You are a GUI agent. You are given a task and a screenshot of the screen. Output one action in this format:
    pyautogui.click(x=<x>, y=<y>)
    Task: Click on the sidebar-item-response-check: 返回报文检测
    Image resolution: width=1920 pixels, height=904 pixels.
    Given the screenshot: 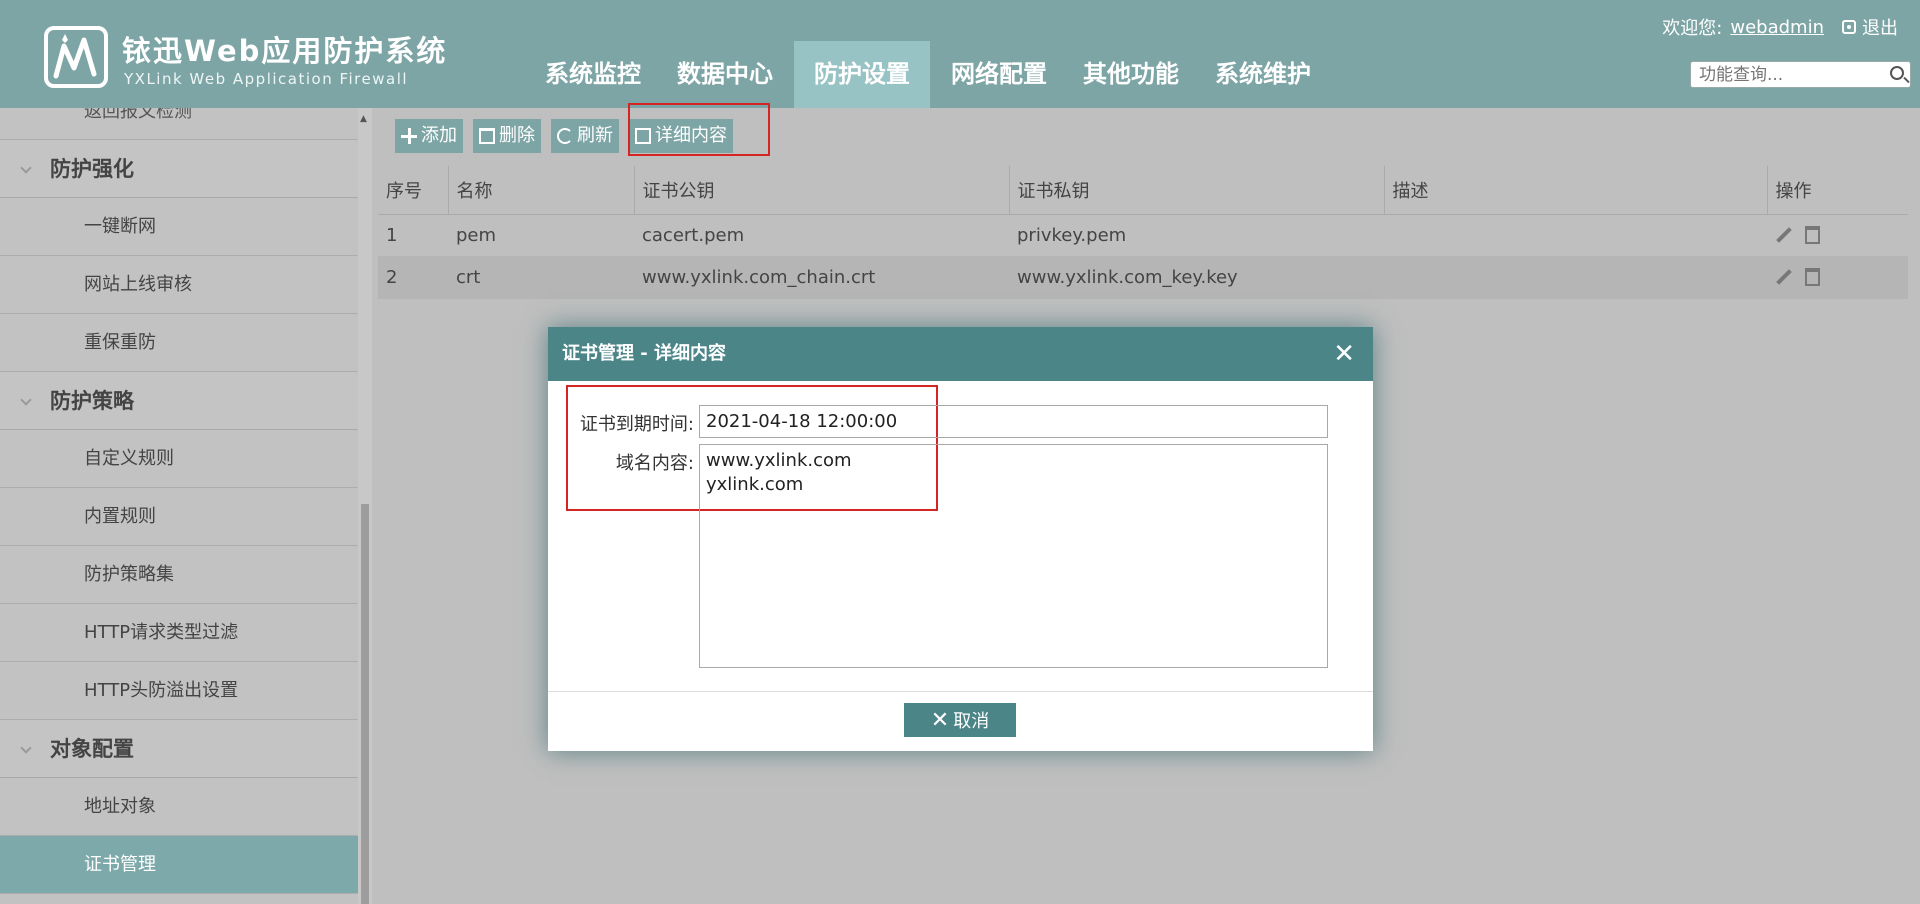 What is the action you would take?
    pyautogui.click(x=179, y=124)
    